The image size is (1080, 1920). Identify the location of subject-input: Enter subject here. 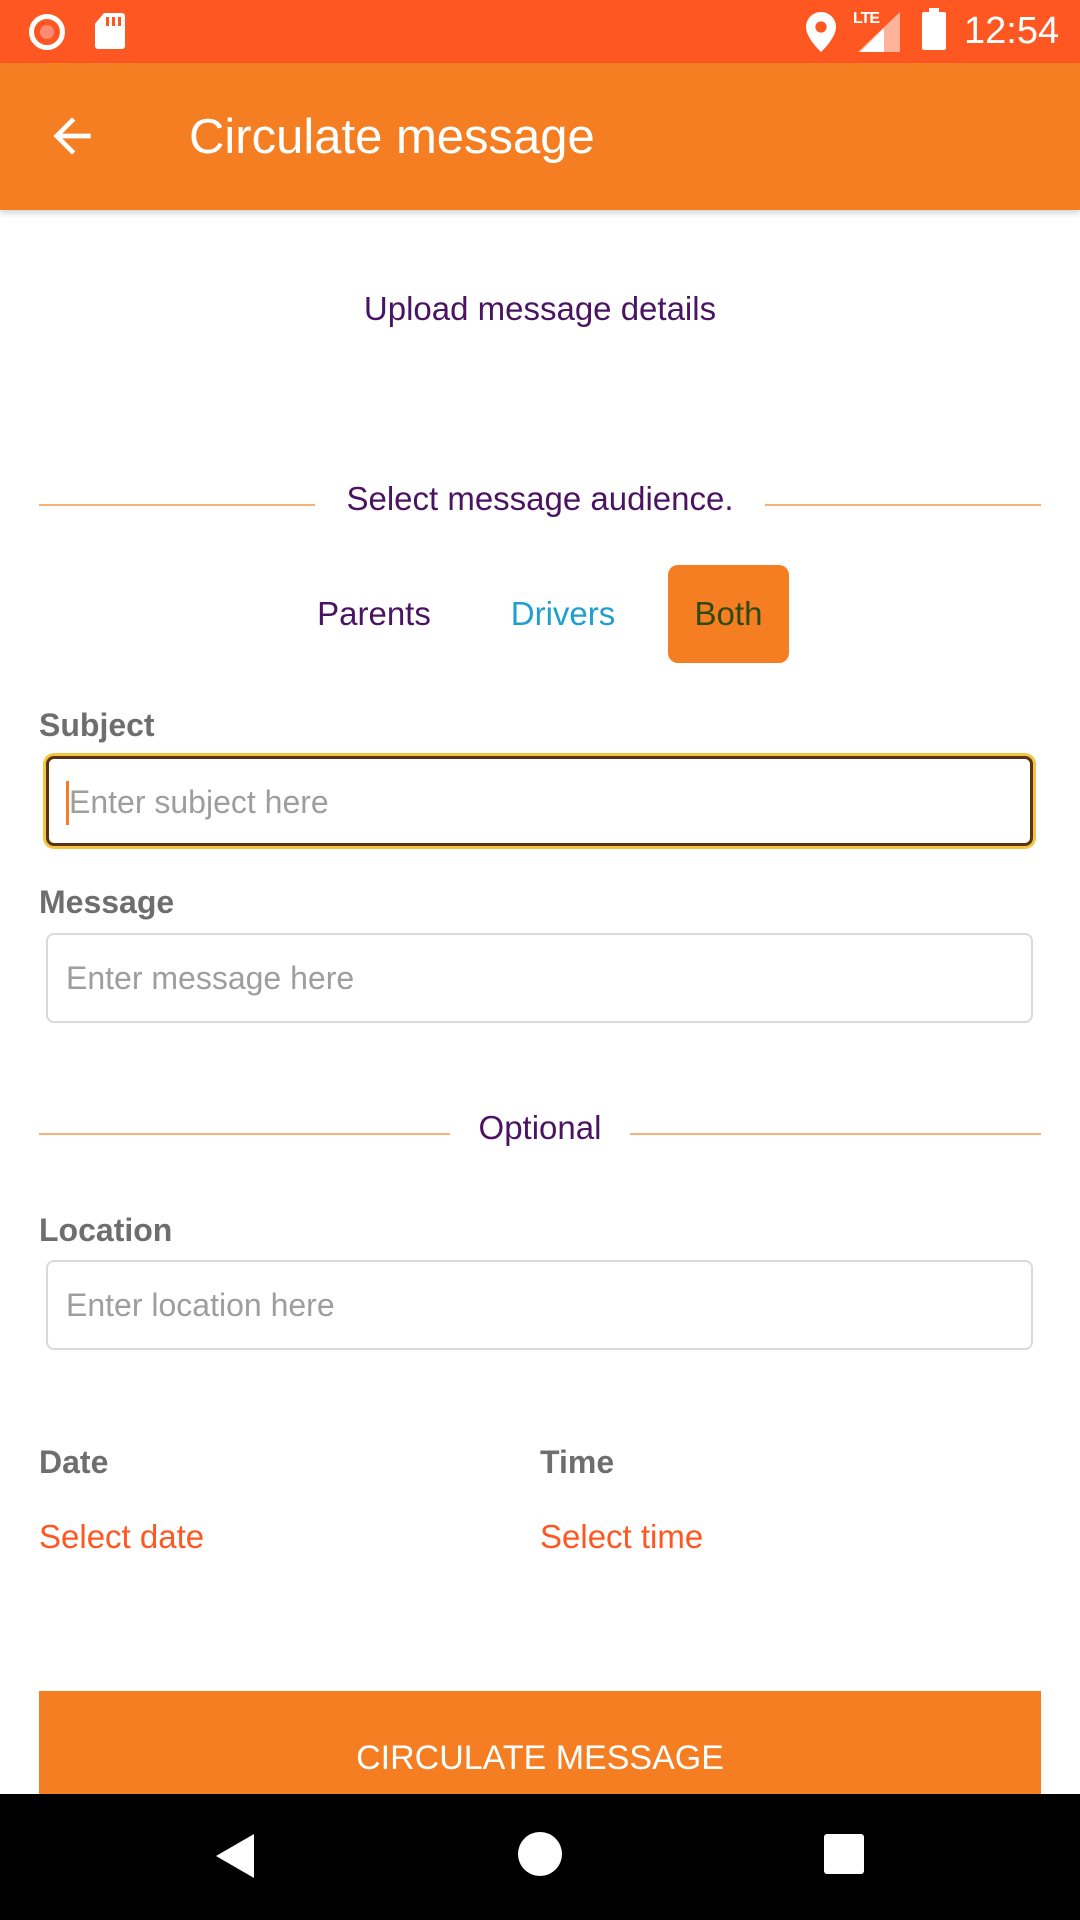
(539, 801).